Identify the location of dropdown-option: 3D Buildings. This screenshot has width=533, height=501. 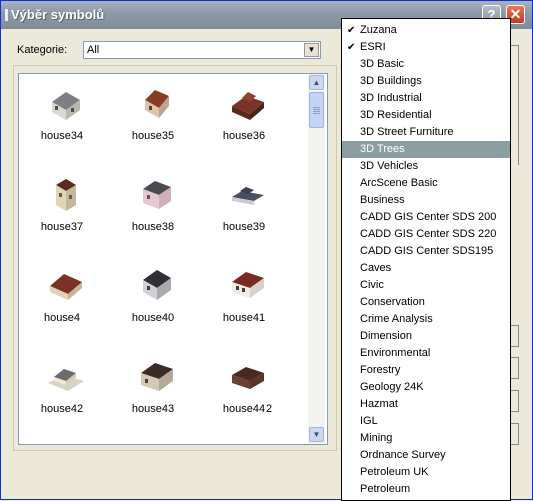
(426, 81).